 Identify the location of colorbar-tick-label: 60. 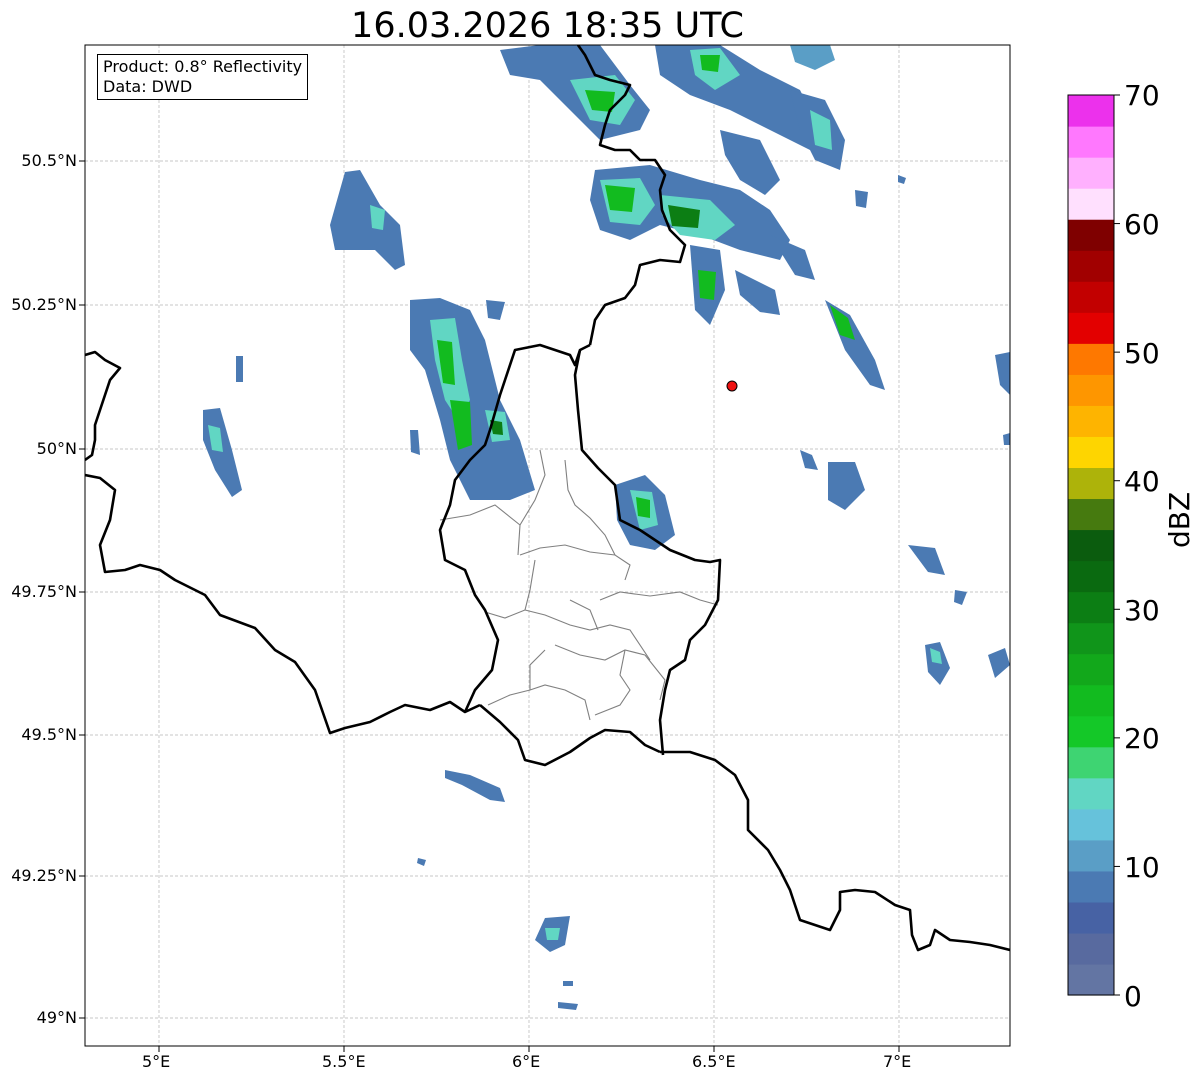
(1142, 224).